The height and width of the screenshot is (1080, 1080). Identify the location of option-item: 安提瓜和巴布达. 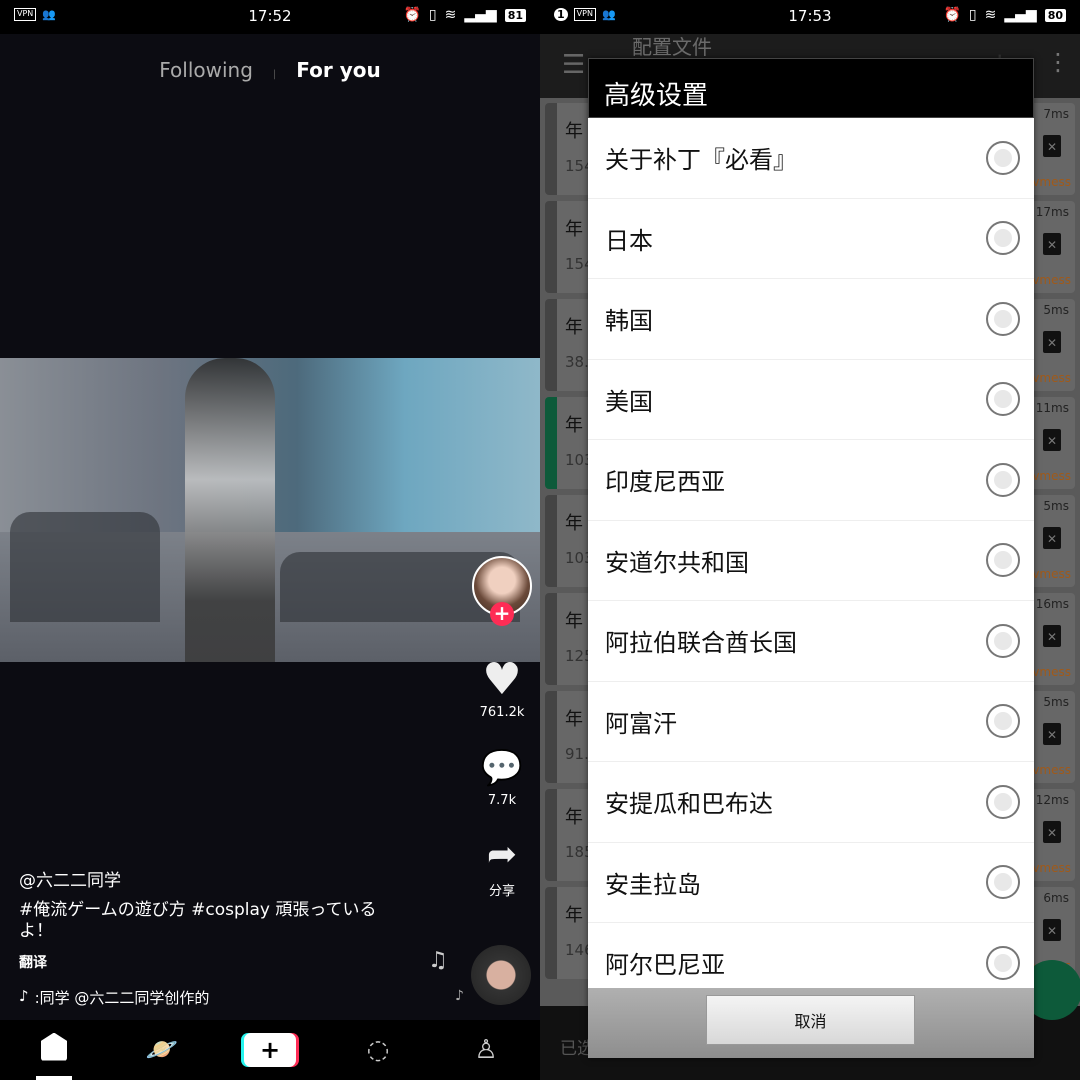
(811, 802).